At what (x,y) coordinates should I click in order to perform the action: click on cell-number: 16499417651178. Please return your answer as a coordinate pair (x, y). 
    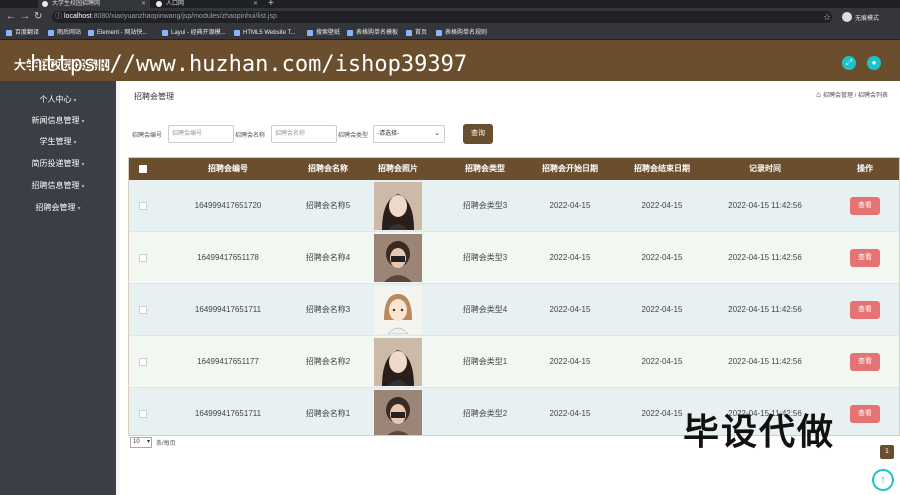
    Looking at the image, I should click on (228, 257).